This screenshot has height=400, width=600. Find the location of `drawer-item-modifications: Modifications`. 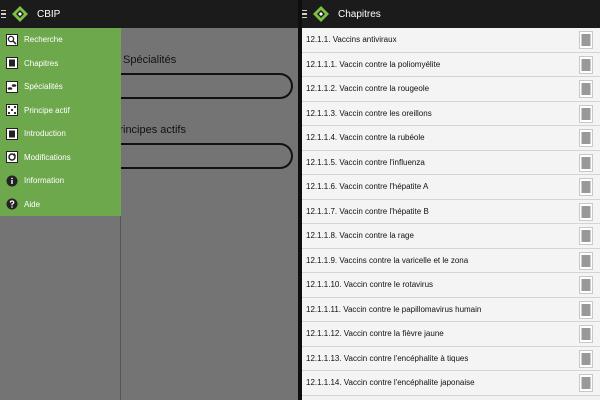

drawer-item-modifications: Modifications is located at coordinates (60, 158).